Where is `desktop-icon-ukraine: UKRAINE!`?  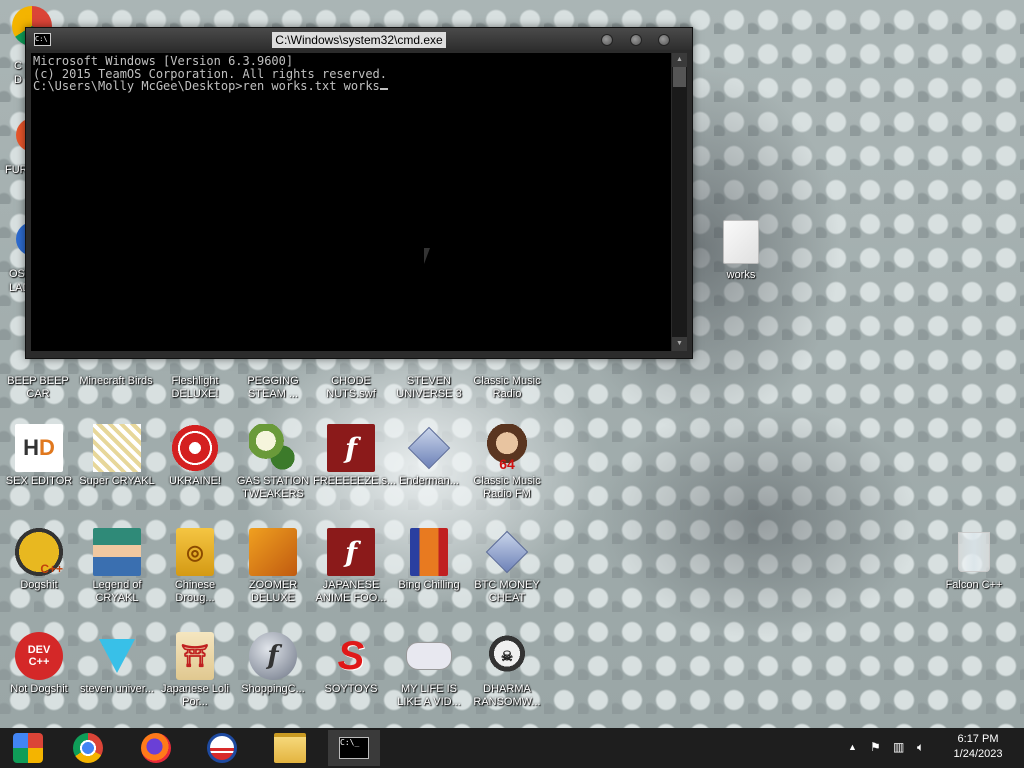
desktop-icon-ukraine: UKRAINE! is located at coordinates (195, 456).